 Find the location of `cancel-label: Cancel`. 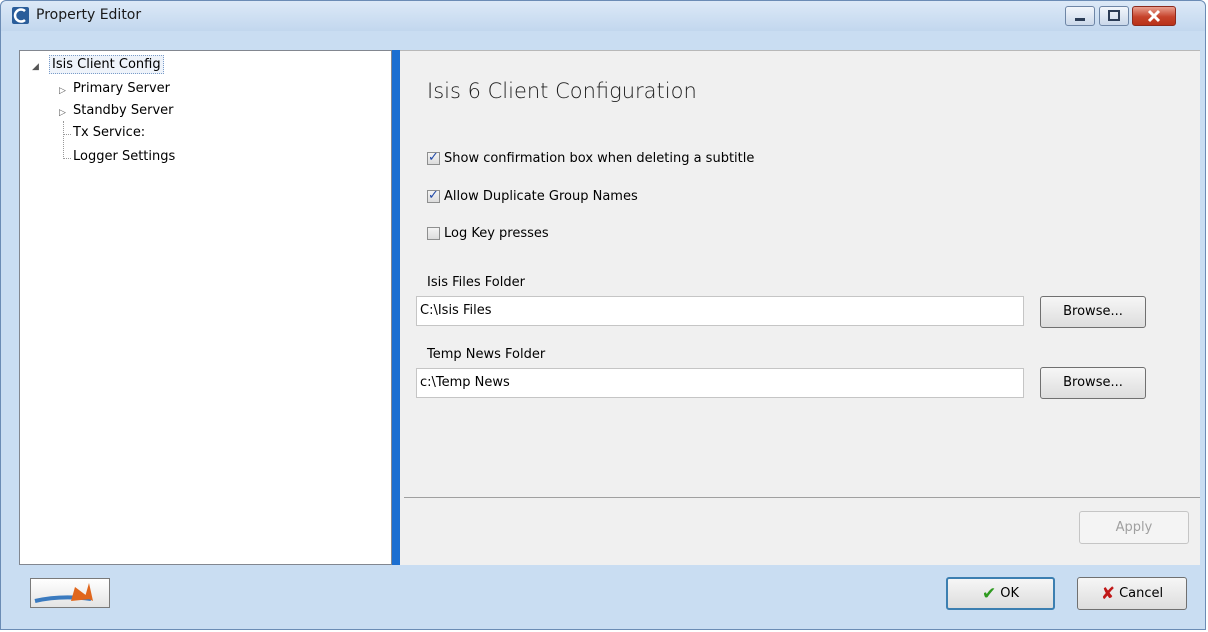

cancel-label: Cancel is located at coordinates (1141, 593).